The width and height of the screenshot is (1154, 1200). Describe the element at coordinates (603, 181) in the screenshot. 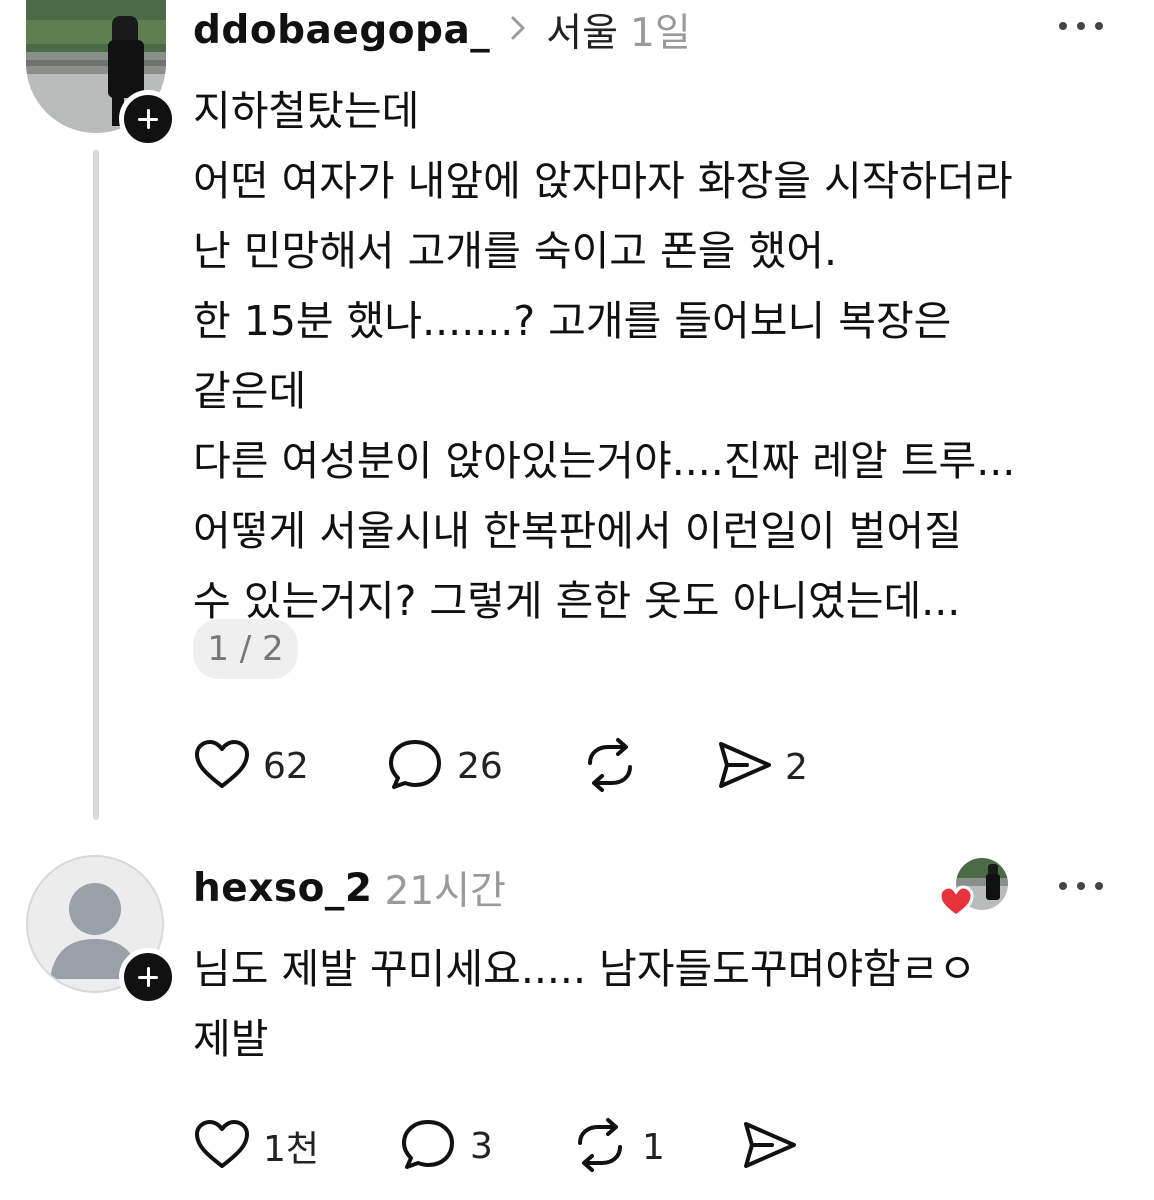

I see `post-line: 어떤 여자가 내앞에 앉자마자 화장을 시작하더라` at that location.